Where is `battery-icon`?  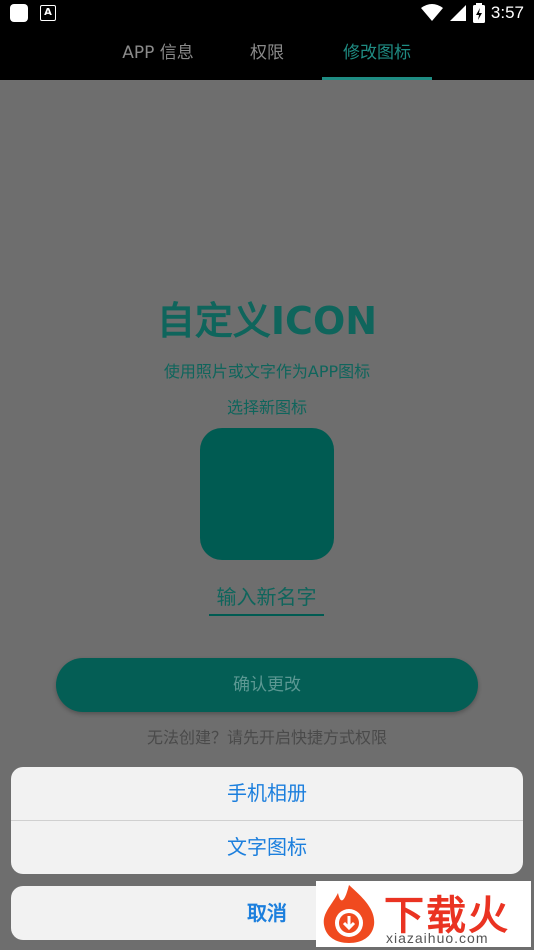 battery-icon is located at coordinates (478, 13).